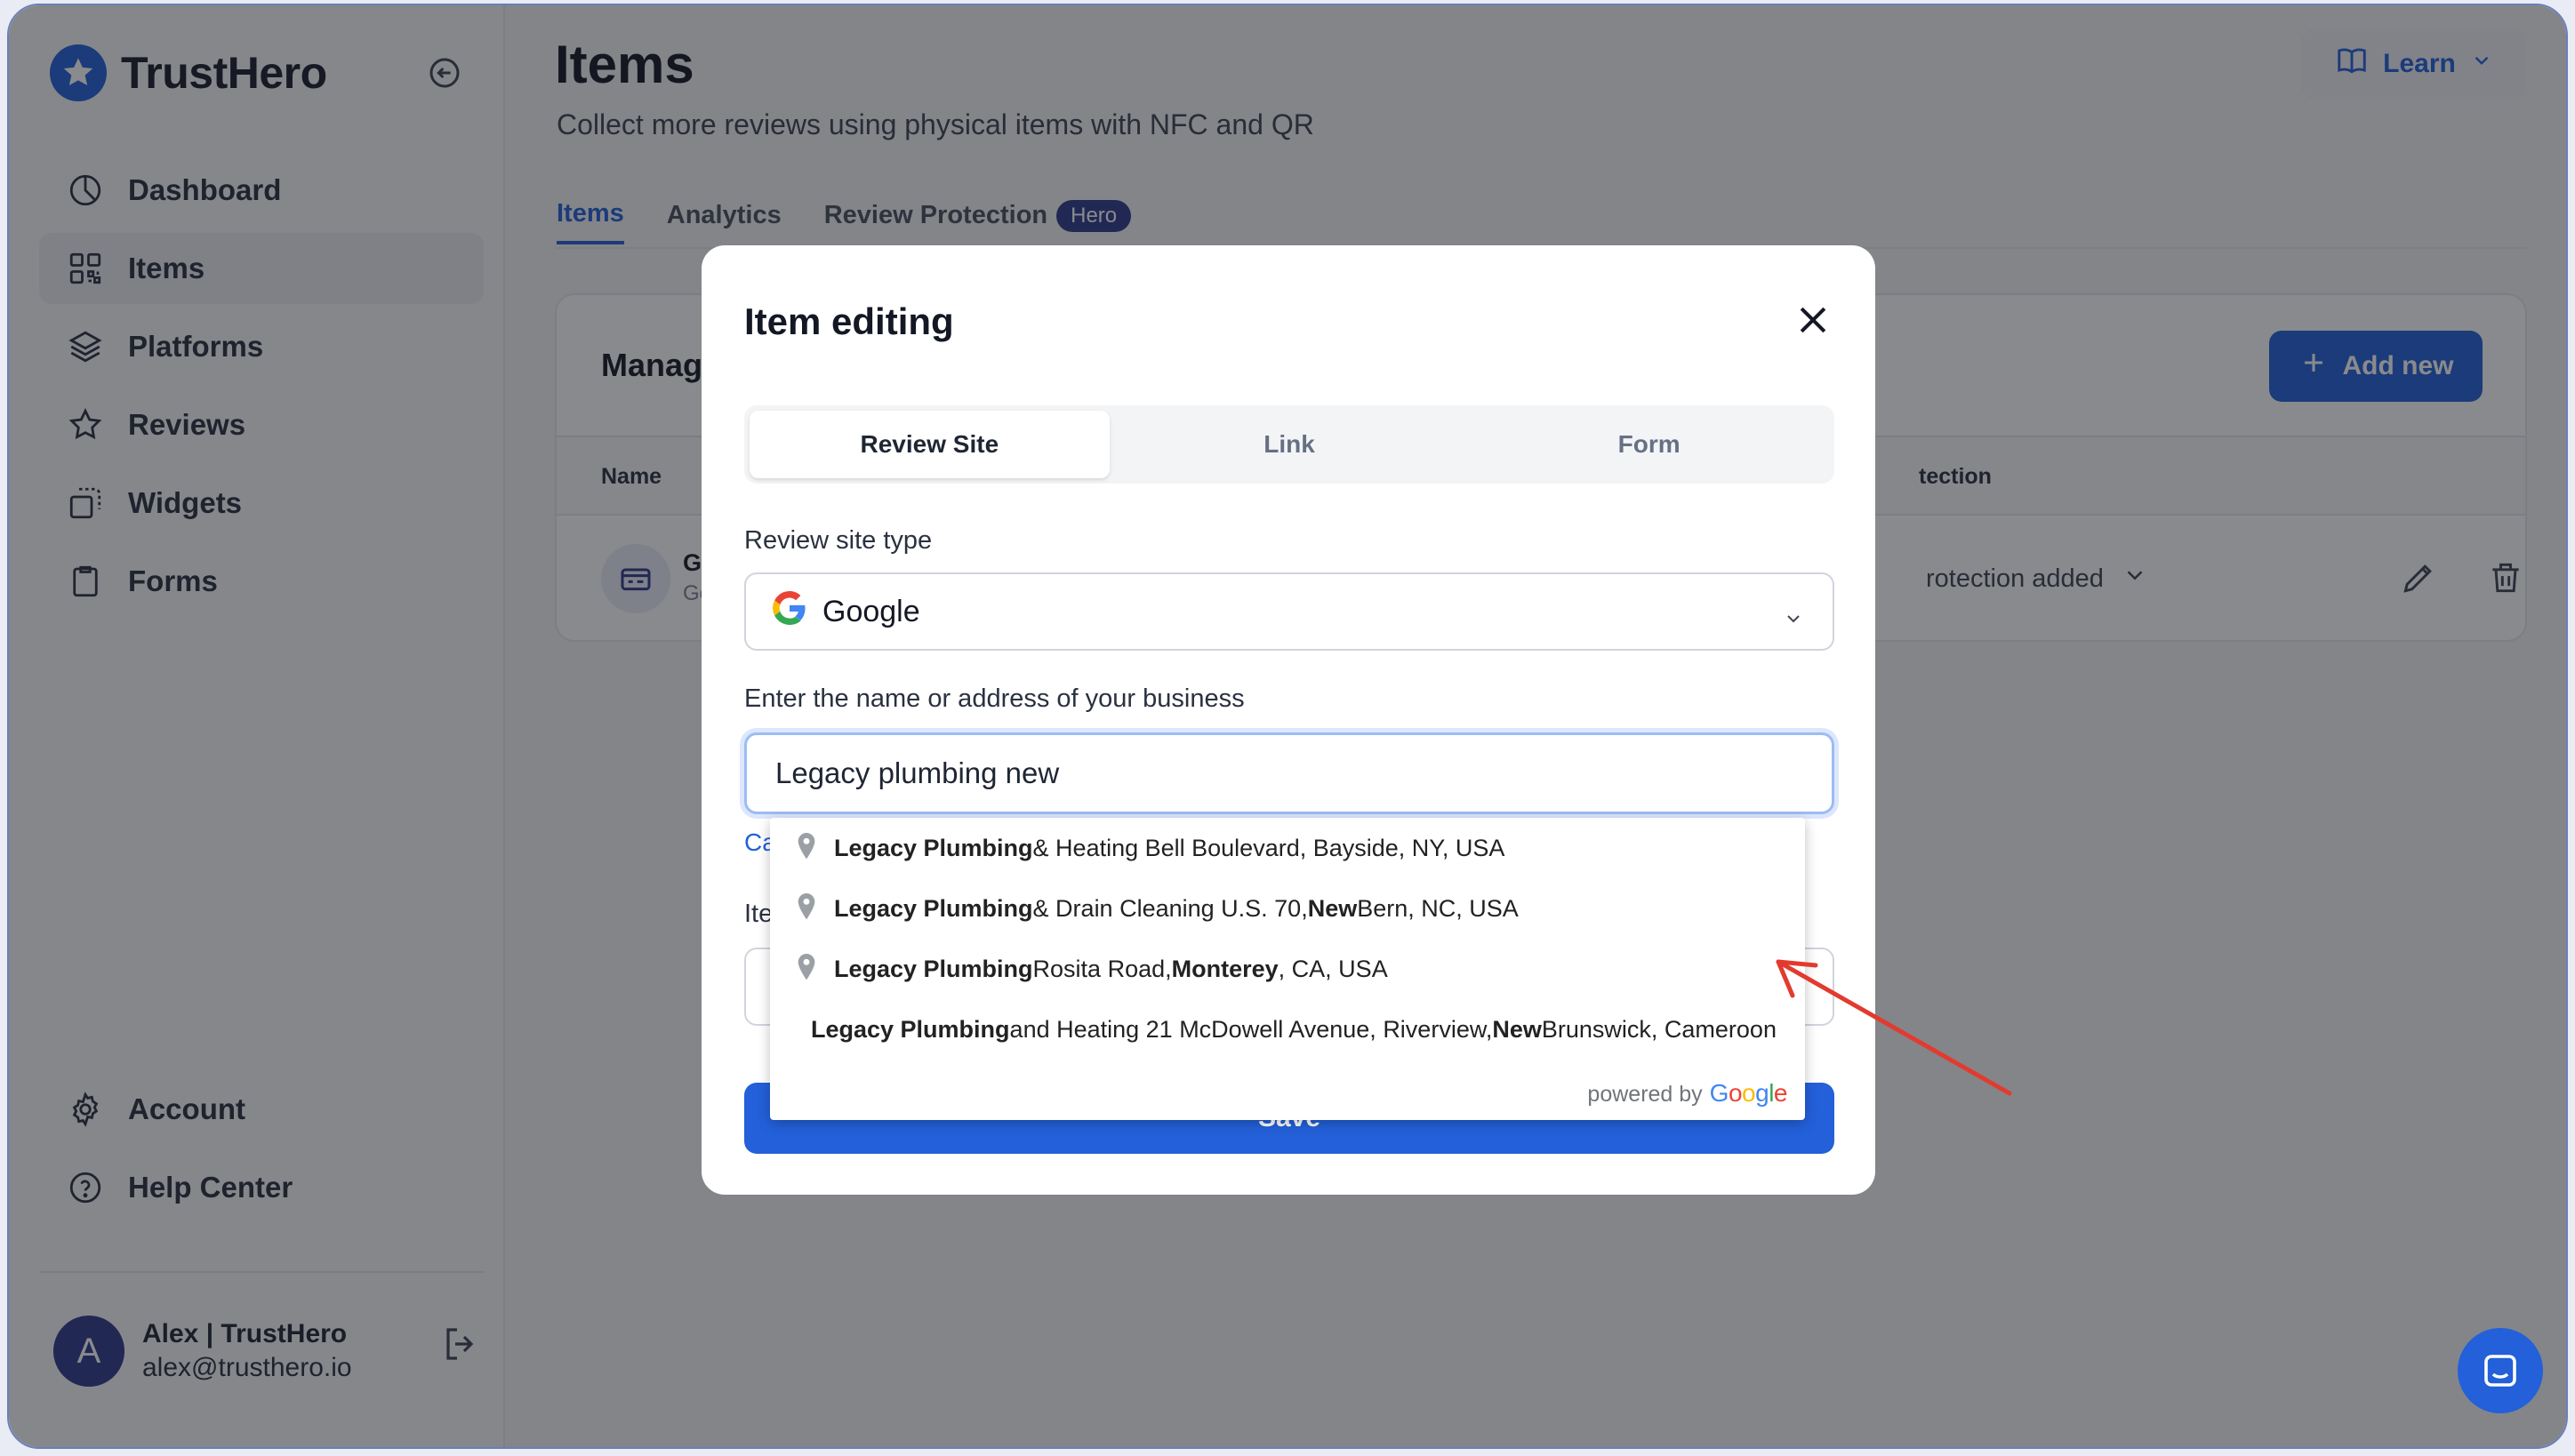 The image size is (2575, 1456). What do you see at coordinates (1225, 968) in the screenshot?
I see `result-text: Monterey` at bounding box center [1225, 968].